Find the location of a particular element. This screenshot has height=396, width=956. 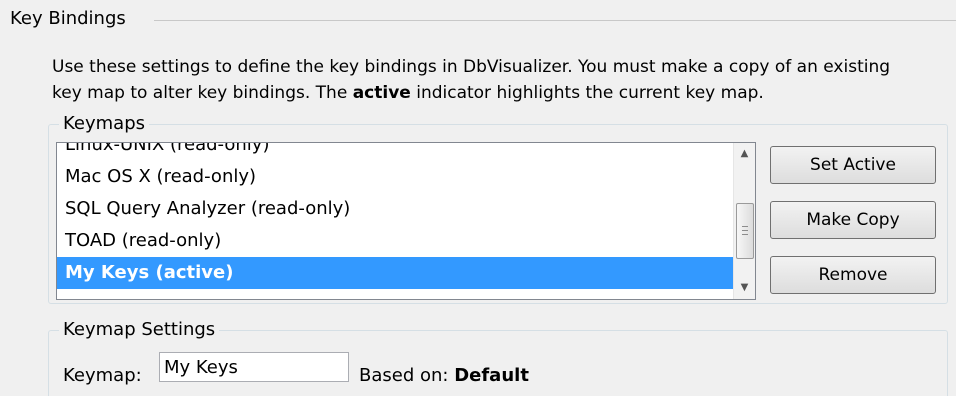

keymap-item: TOAD (read-only) is located at coordinates (395, 241).